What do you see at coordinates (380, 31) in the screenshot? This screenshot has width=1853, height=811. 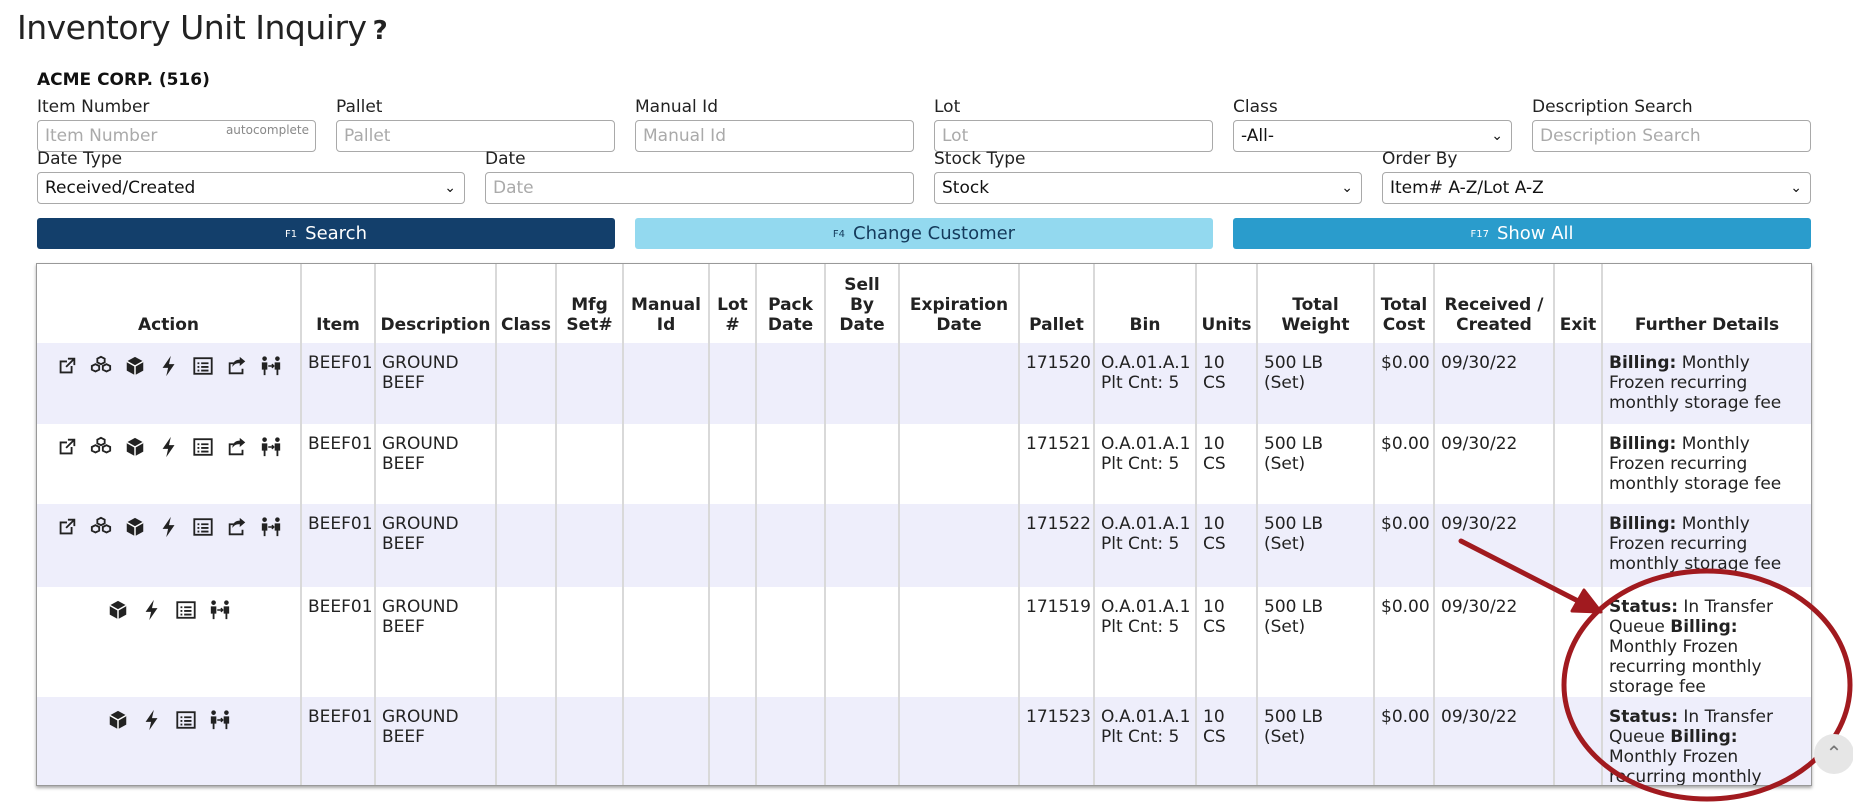 I see `help-icon: ?` at bounding box center [380, 31].